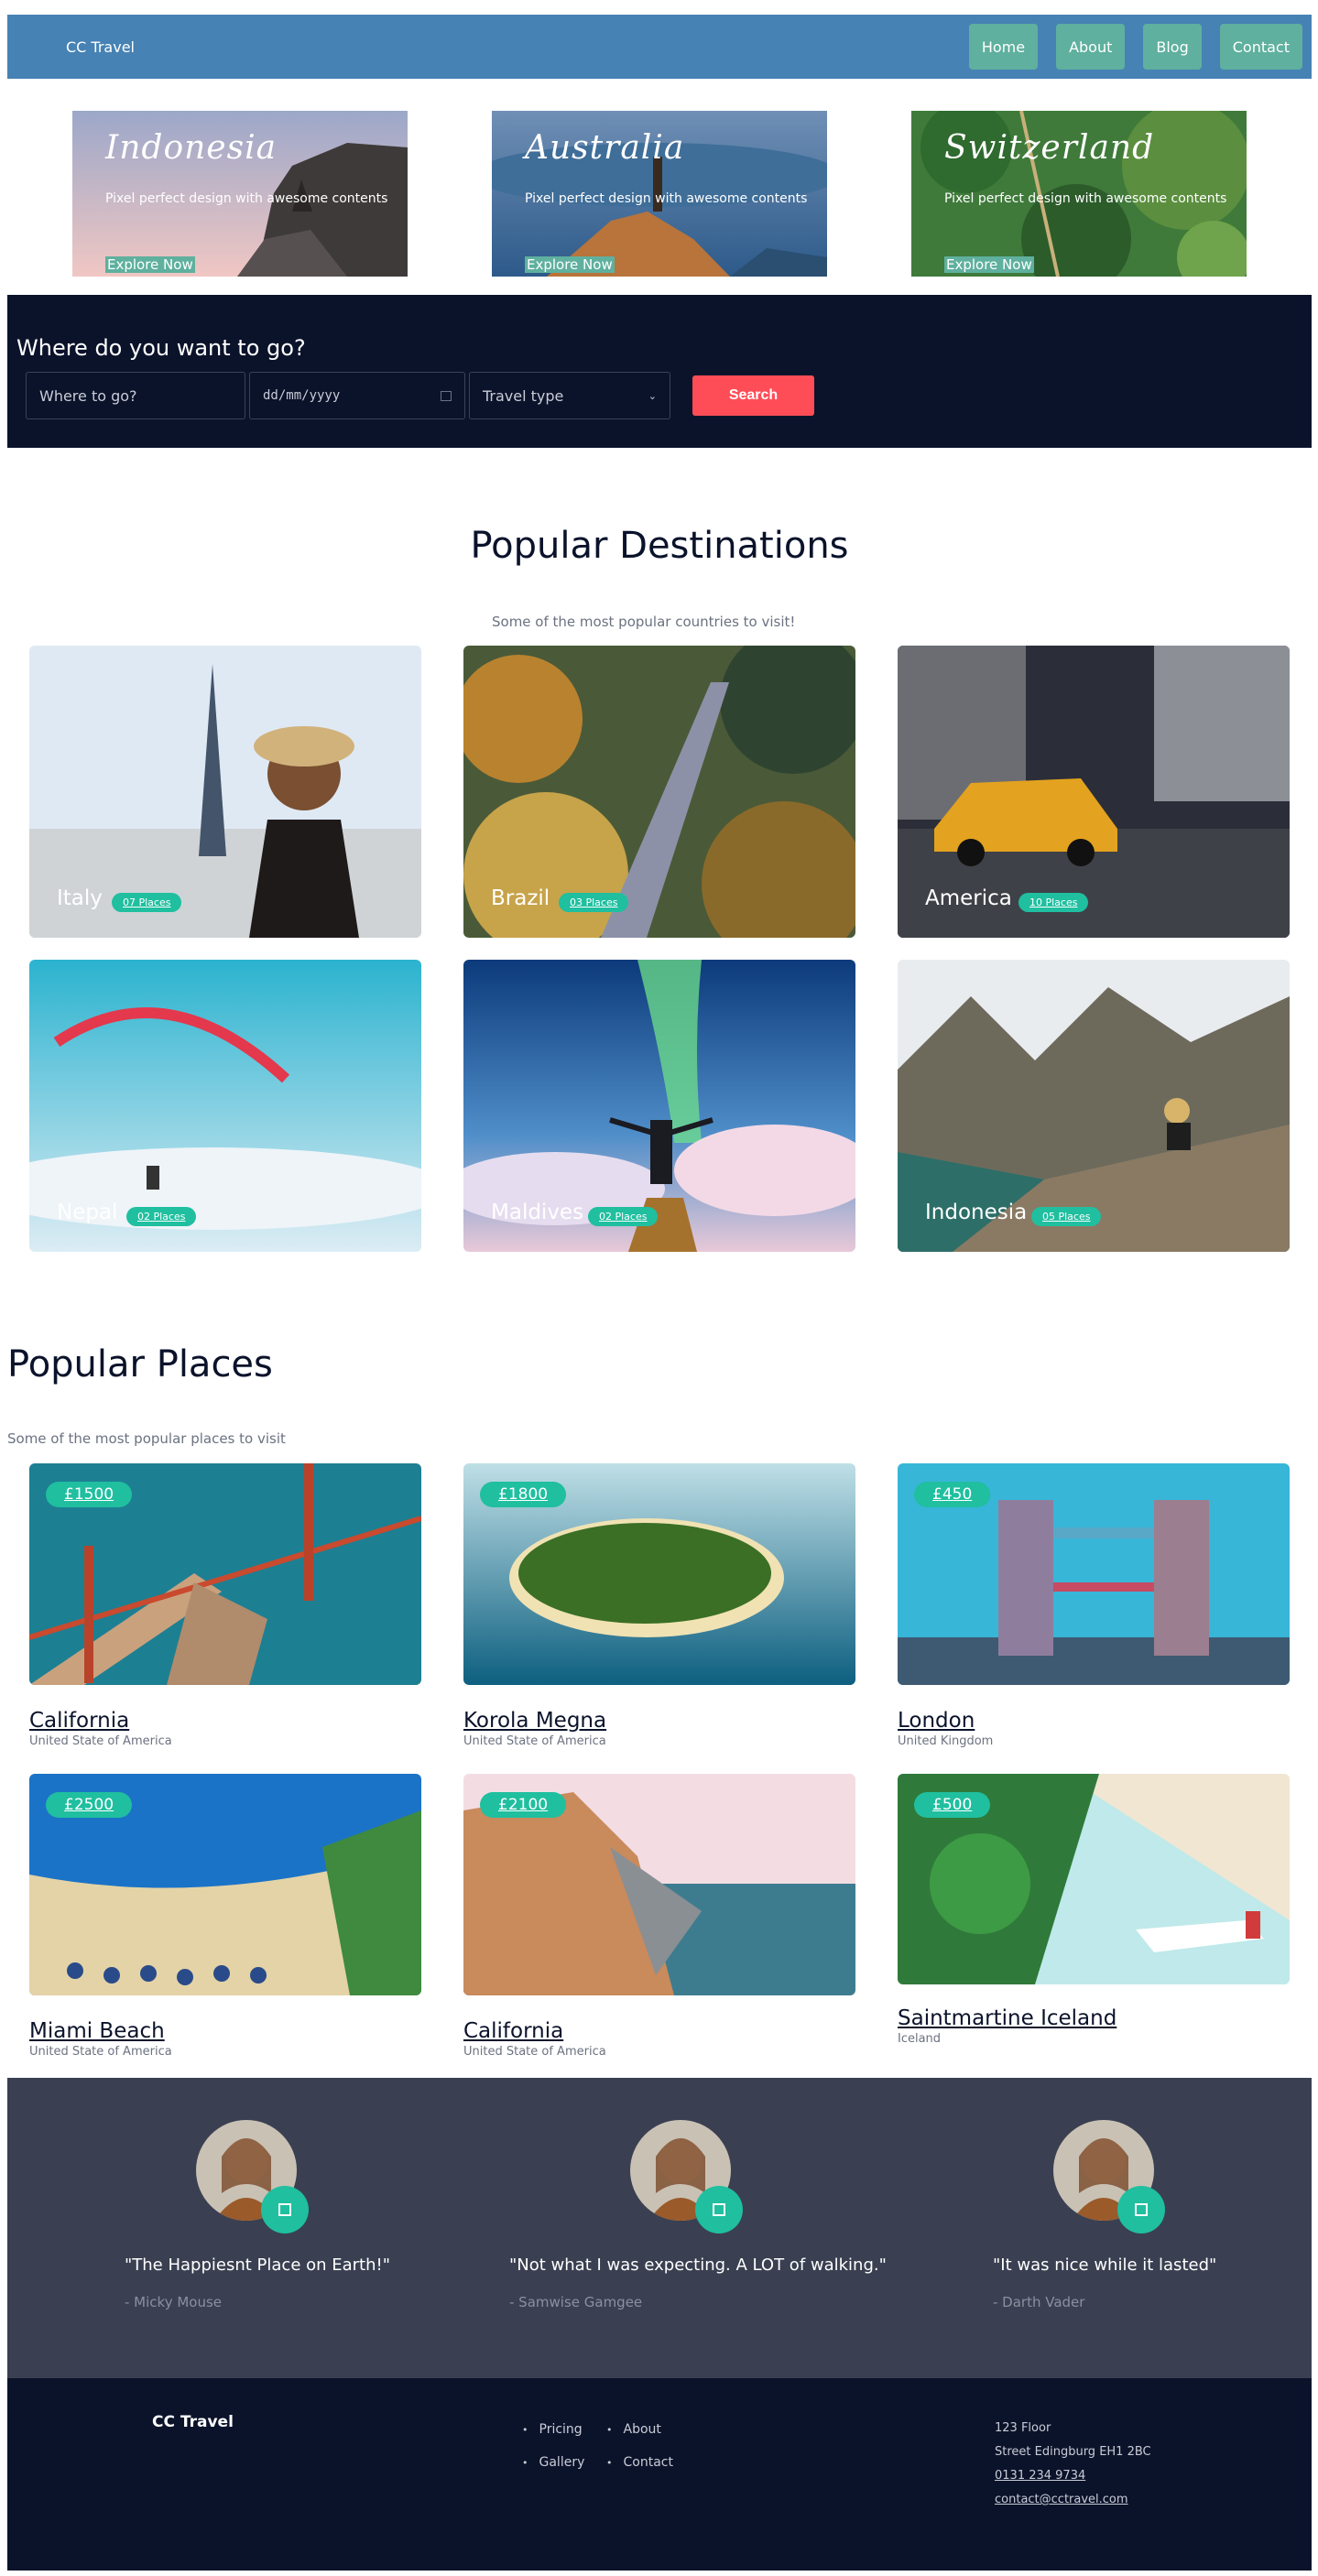 The height and width of the screenshot is (2576, 1318). What do you see at coordinates (523, 1494) in the screenshot?
I see `price-badge: £1800` at bounding box center [523, 1494].